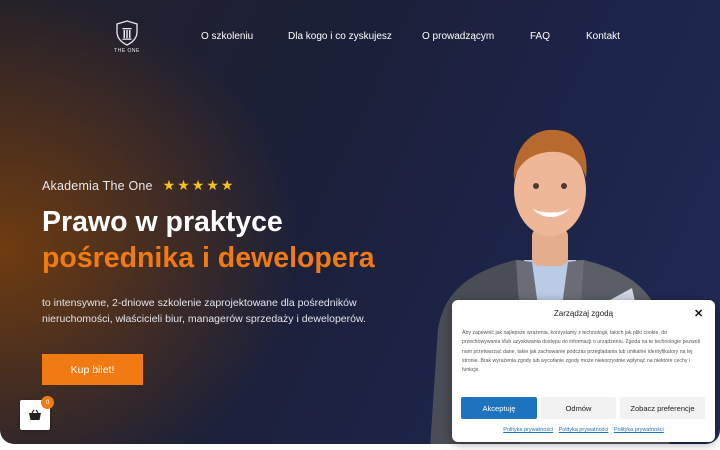 The image size is (720, 450). Describe the element at coordinates (603, 36) in the screenshot. I see `nav-item-kontakt: Kontakt` at that location.